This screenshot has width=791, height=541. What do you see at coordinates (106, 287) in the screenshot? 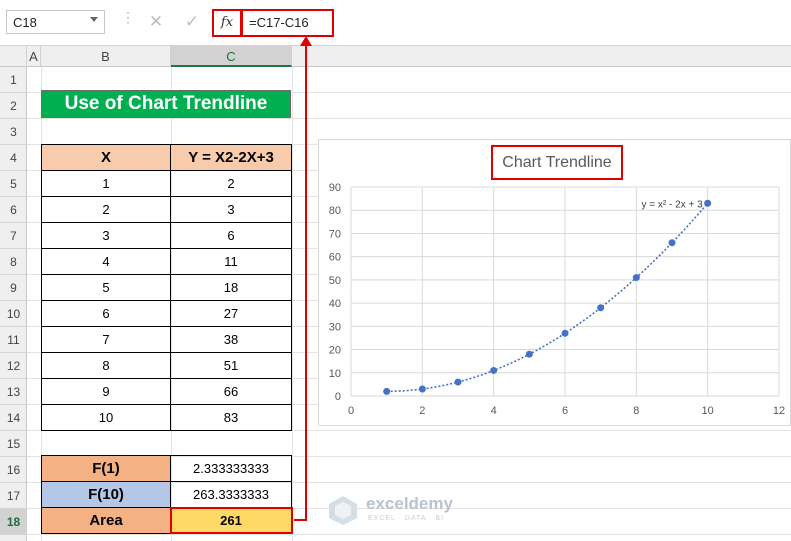
I see `table-cell-x: 5` at bounding box center [106, 287].